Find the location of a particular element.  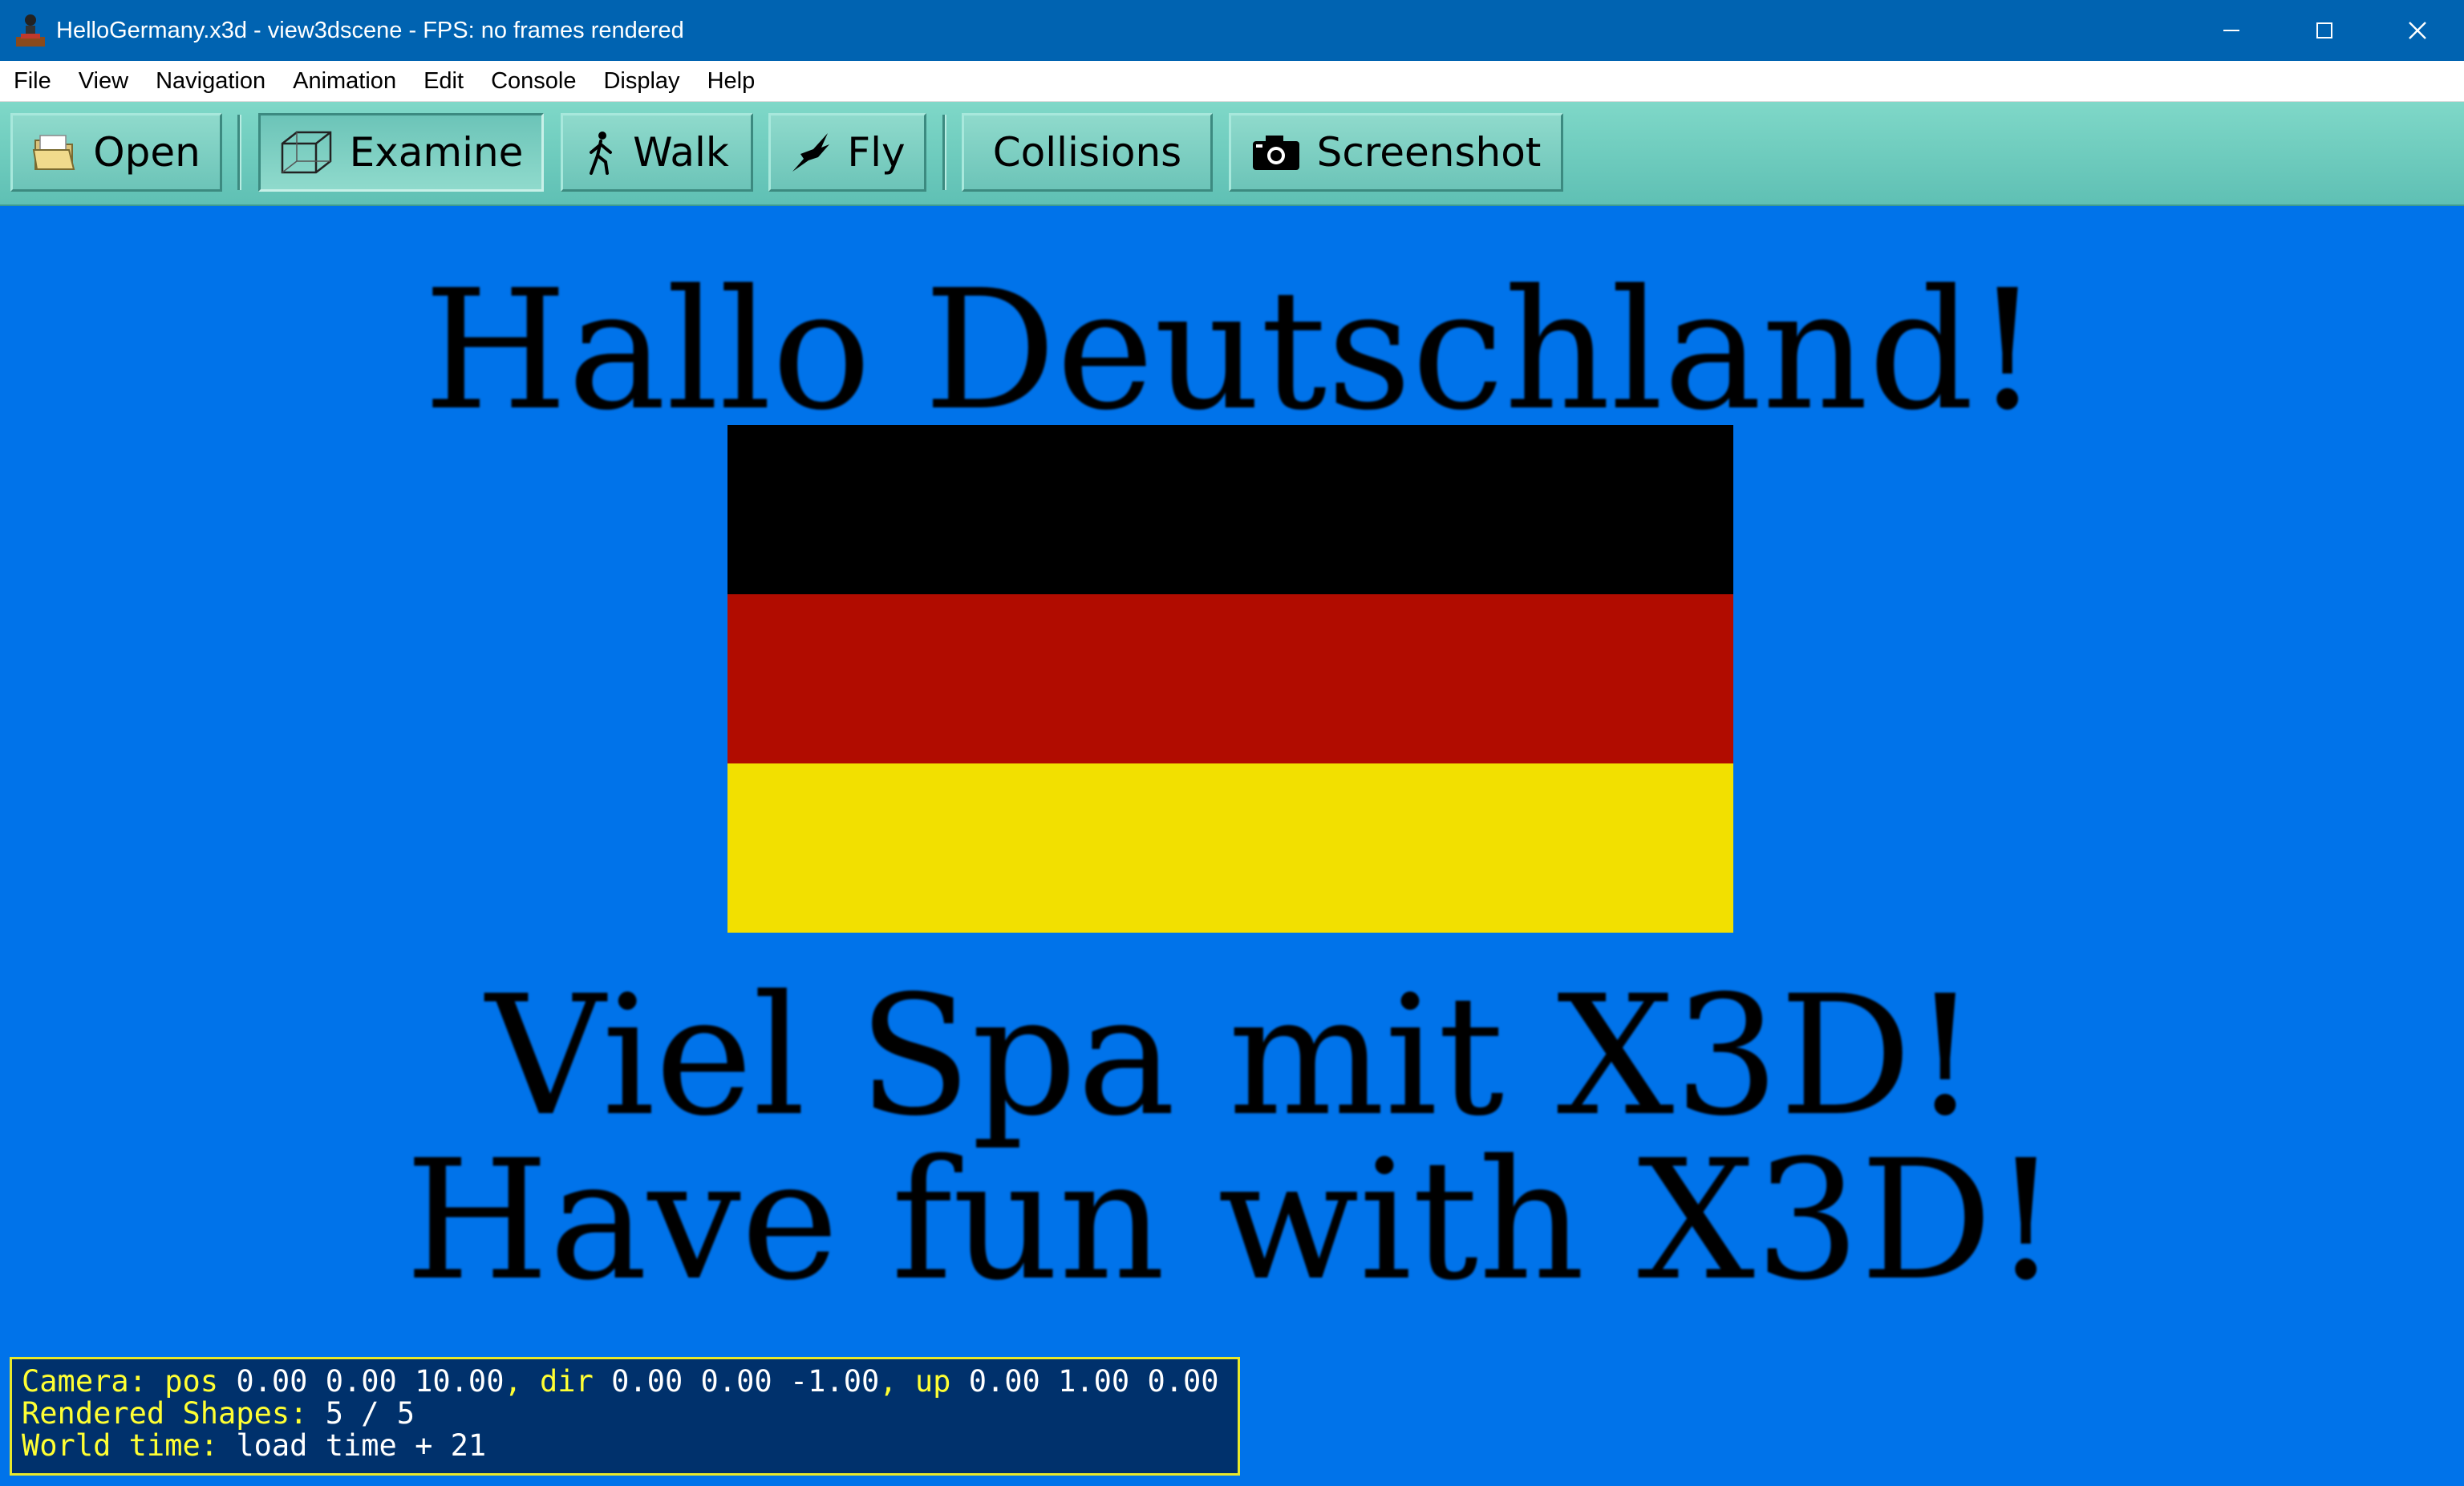

minimize-button is located at coordinates (2231, 30).